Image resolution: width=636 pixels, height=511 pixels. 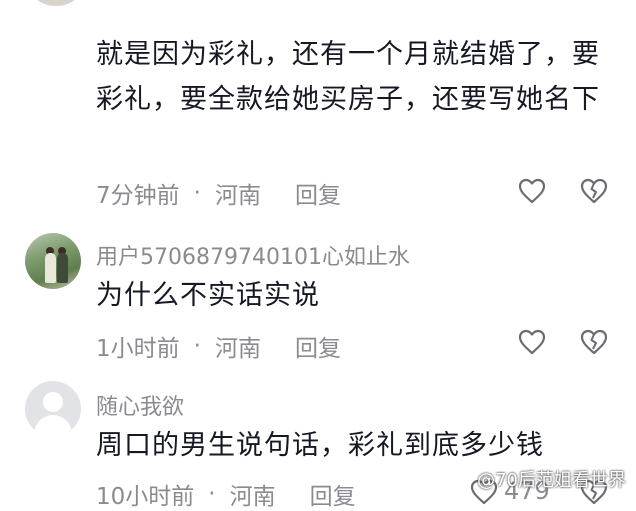 What do you see at coordinates (253, 255) in the screenshot?
I see `comment-username: 用户5706879740101心如止水` at bounding box center [253, 255].